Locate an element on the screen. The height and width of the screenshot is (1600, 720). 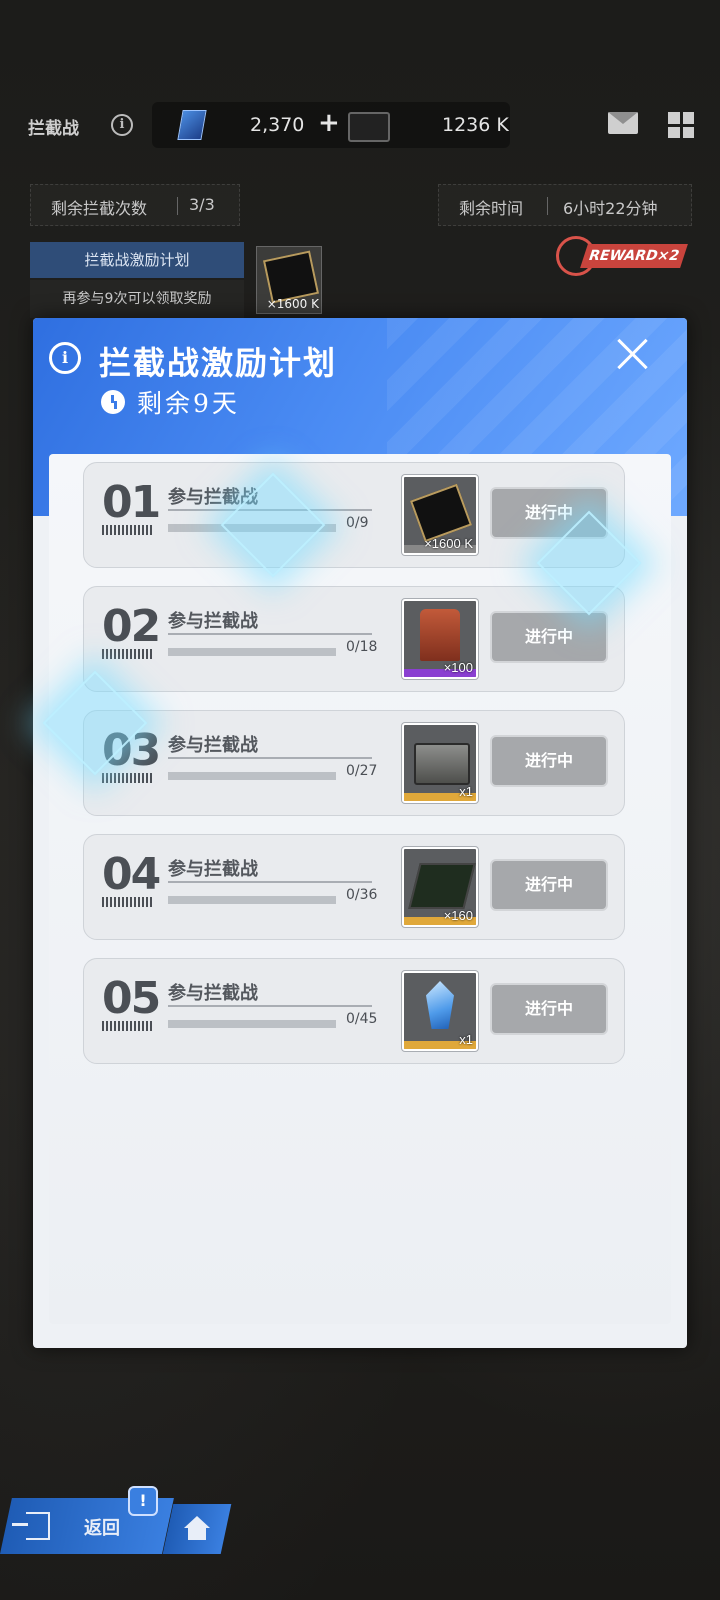
menu-grid-icon is located at coordinates (681, 125).